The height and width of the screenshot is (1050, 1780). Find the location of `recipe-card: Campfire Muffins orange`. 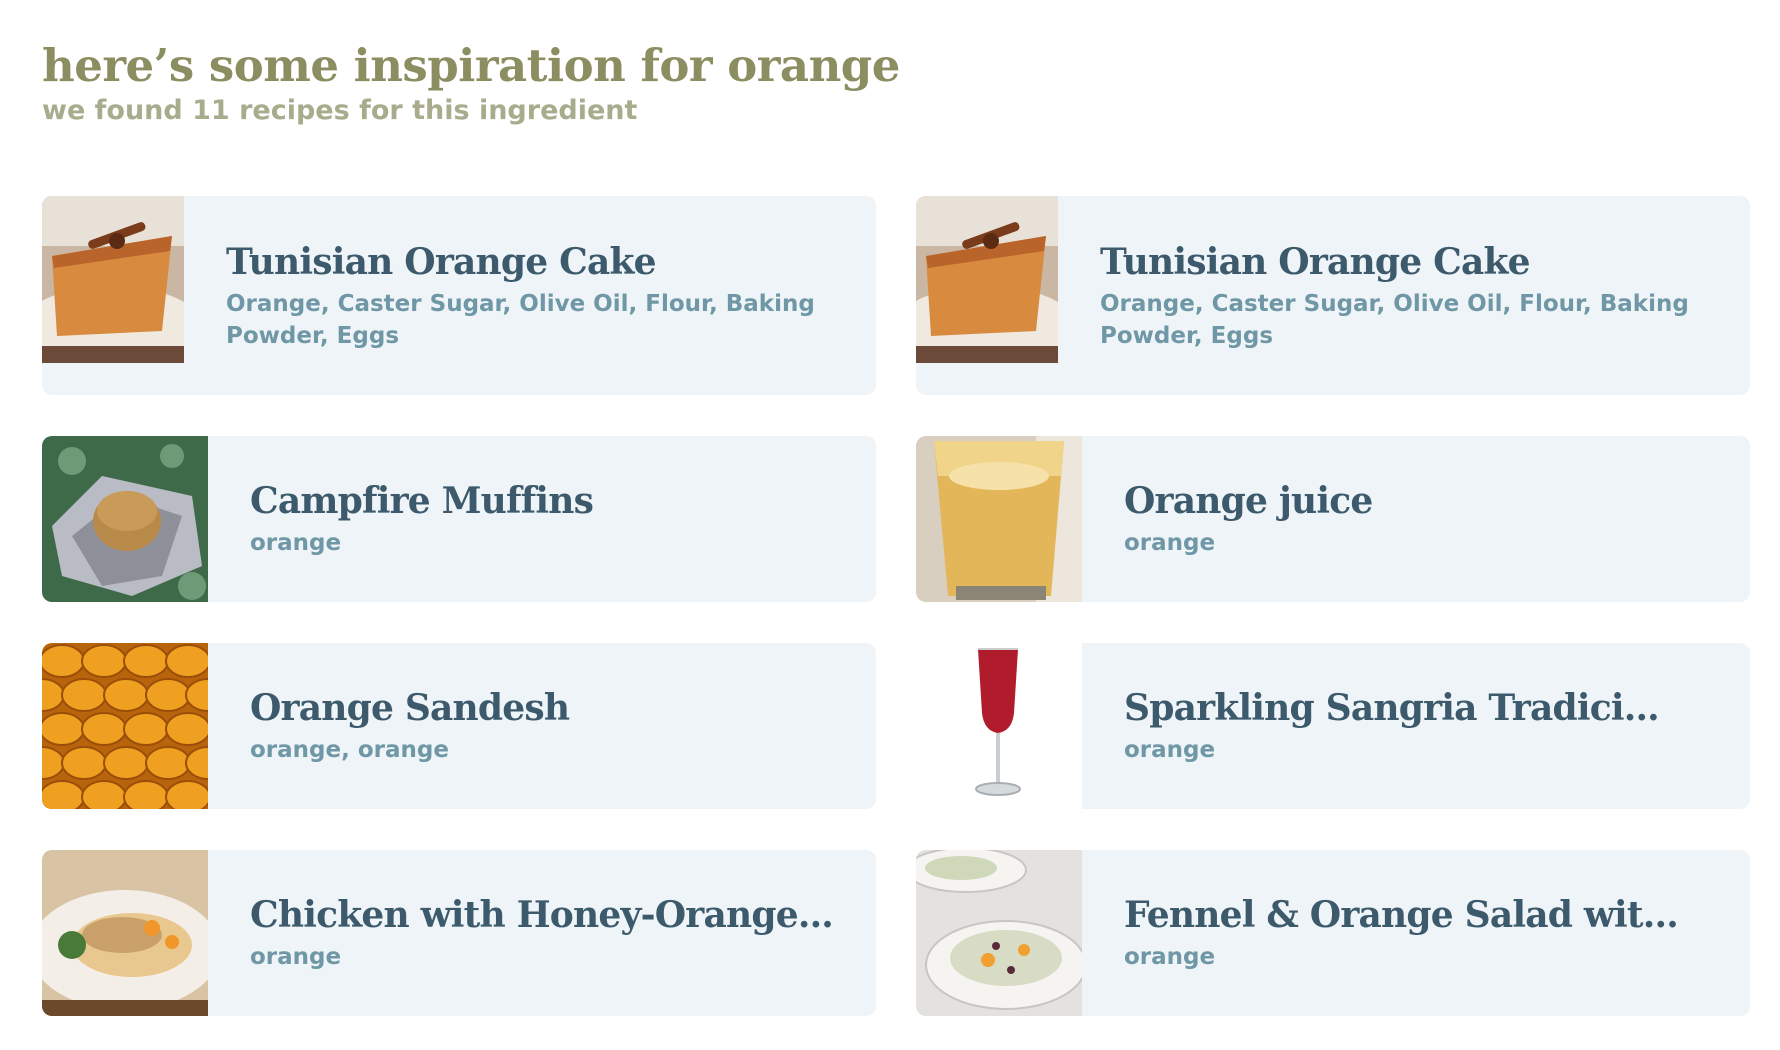

recipe-card: Campfire Muffins orange is located at coordinates (459, 519).